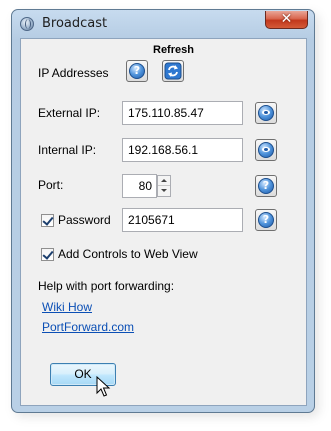  What do you see at coordinates (51, 185) in the screenshot?
I see `port-label: Port:` at bounding box center [51, 185].